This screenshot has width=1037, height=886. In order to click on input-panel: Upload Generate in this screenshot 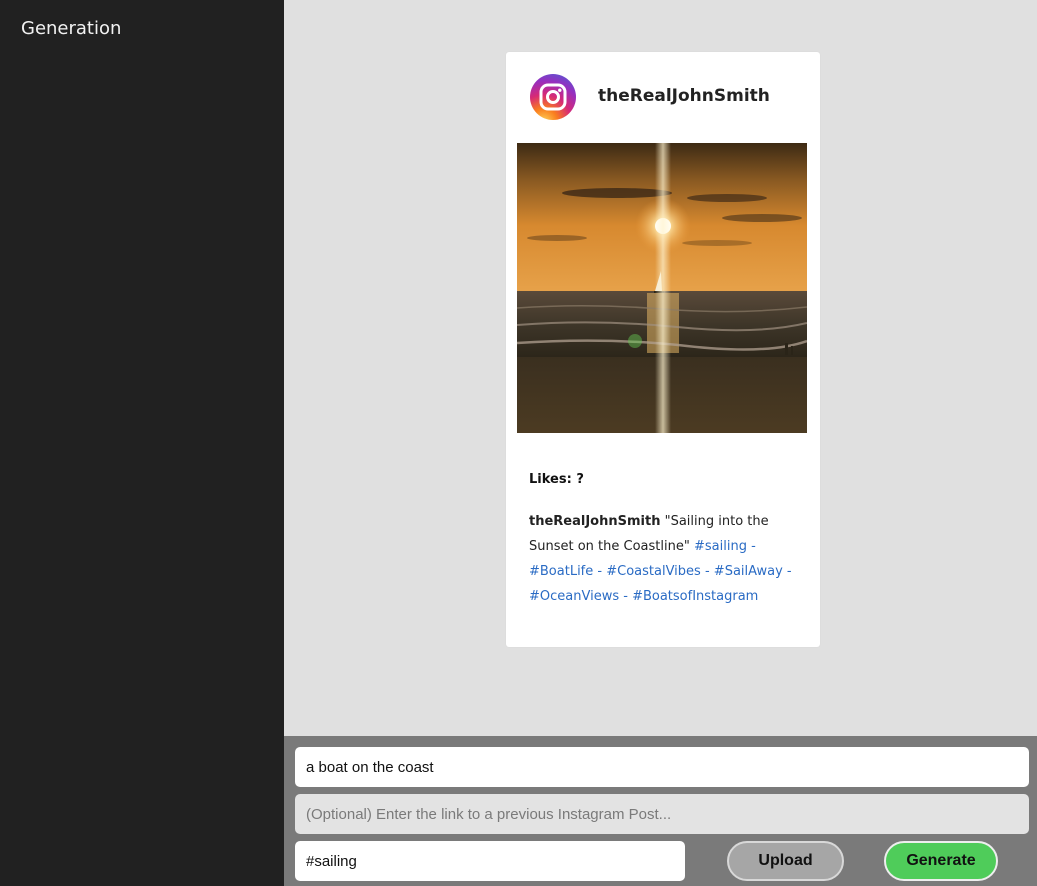, I will do `click(660, 811)`.